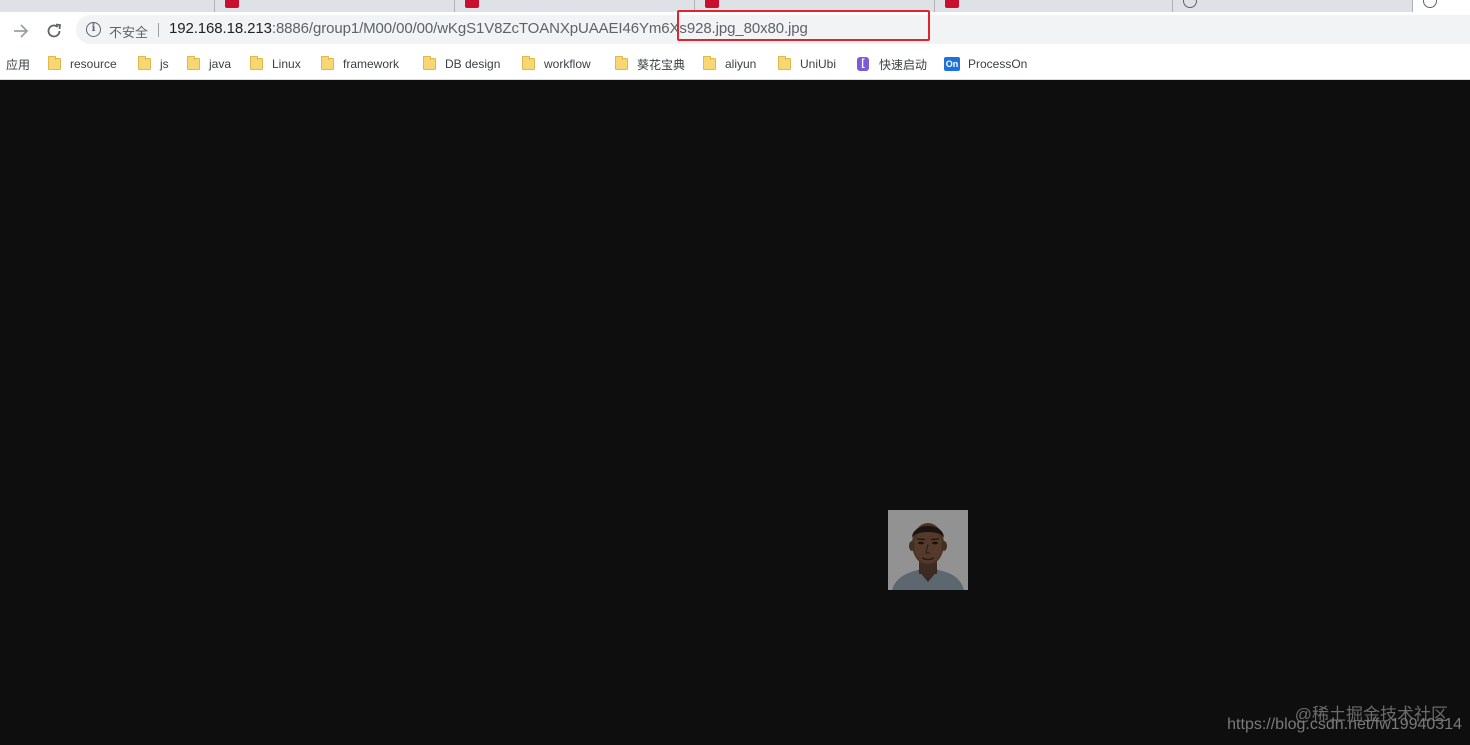 The image size is (1470, 745). Describe the element at coordinates (567, 64) in the screenshot. I see `bookmark-label: workflow` at that location.